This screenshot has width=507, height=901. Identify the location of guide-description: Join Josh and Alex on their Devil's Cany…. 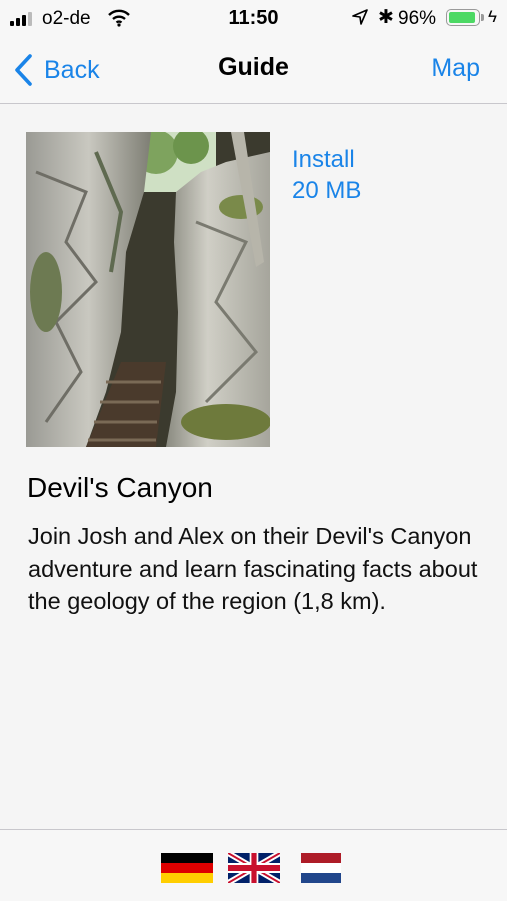
(253, 568).